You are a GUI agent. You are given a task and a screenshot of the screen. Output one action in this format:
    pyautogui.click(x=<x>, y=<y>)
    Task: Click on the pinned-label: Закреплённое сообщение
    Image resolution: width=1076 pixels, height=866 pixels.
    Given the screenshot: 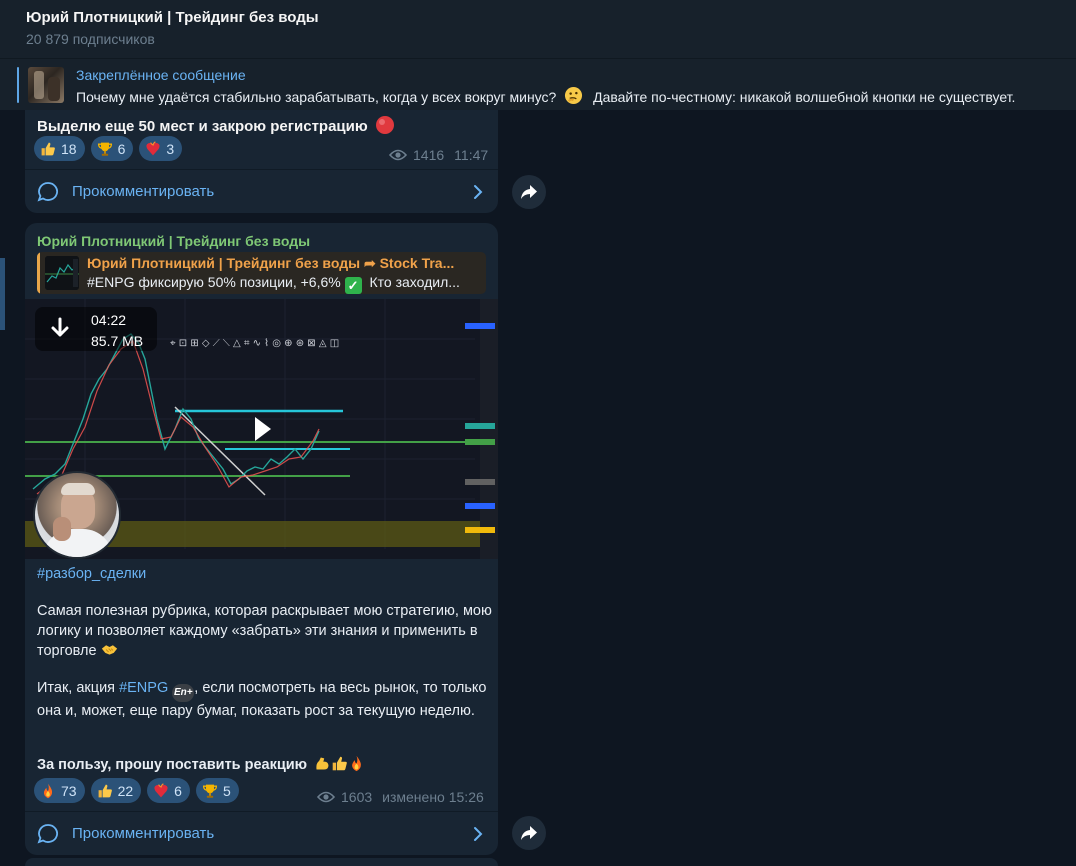 What is the action you would take?
    pyautogui.click(x=161, y=75)
    